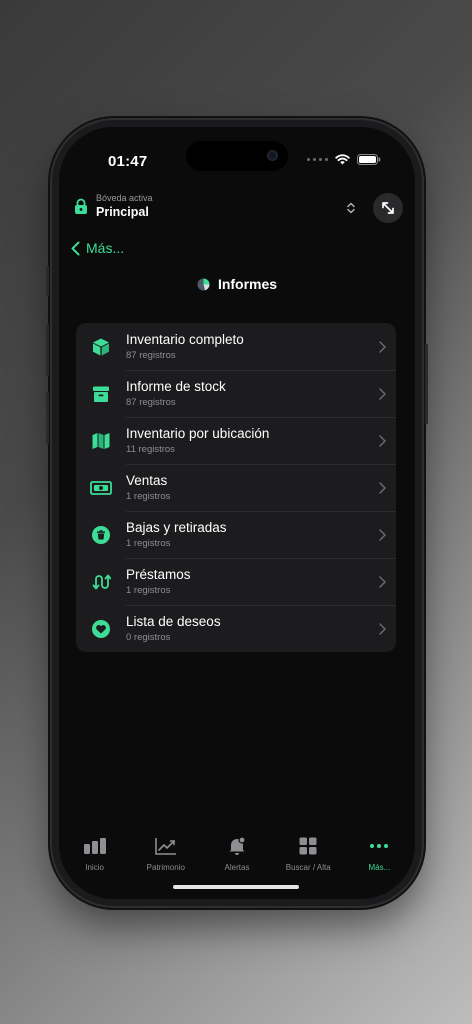 Image resolution: width=472 pixels, height=1024 pixels. What do you see at coordinates (101, 628) in the screenshot?
I see `heart-icon` at bounding box center [101, 628].